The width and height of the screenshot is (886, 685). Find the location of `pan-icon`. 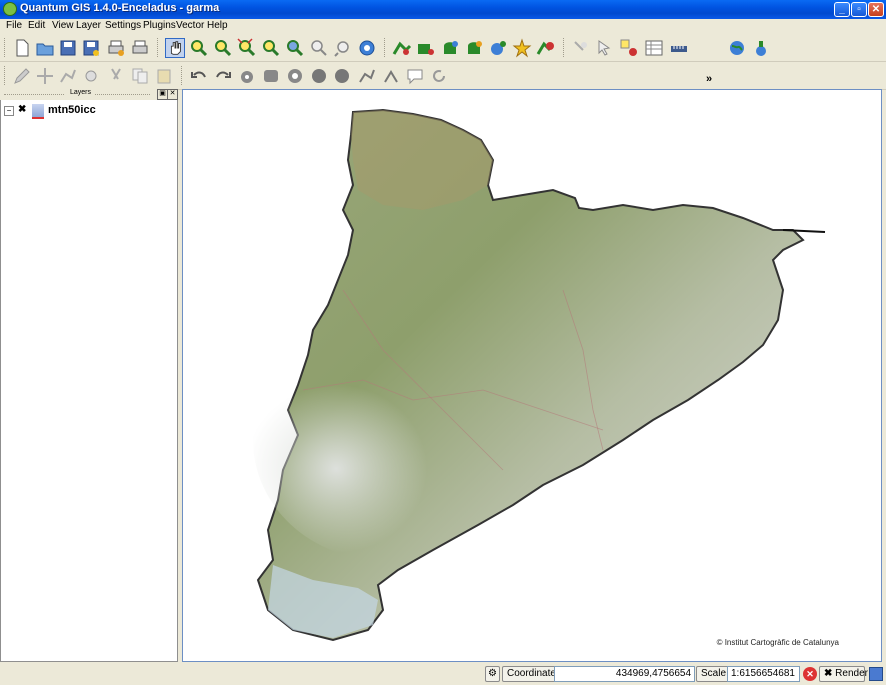

pan-icon is located at coordinates (175, 48).